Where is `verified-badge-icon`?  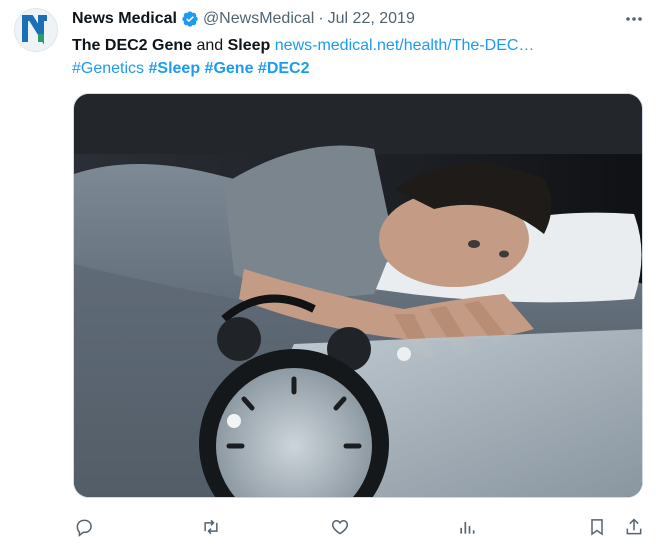 verified-badge-icon is located at coordinates (190, 19).